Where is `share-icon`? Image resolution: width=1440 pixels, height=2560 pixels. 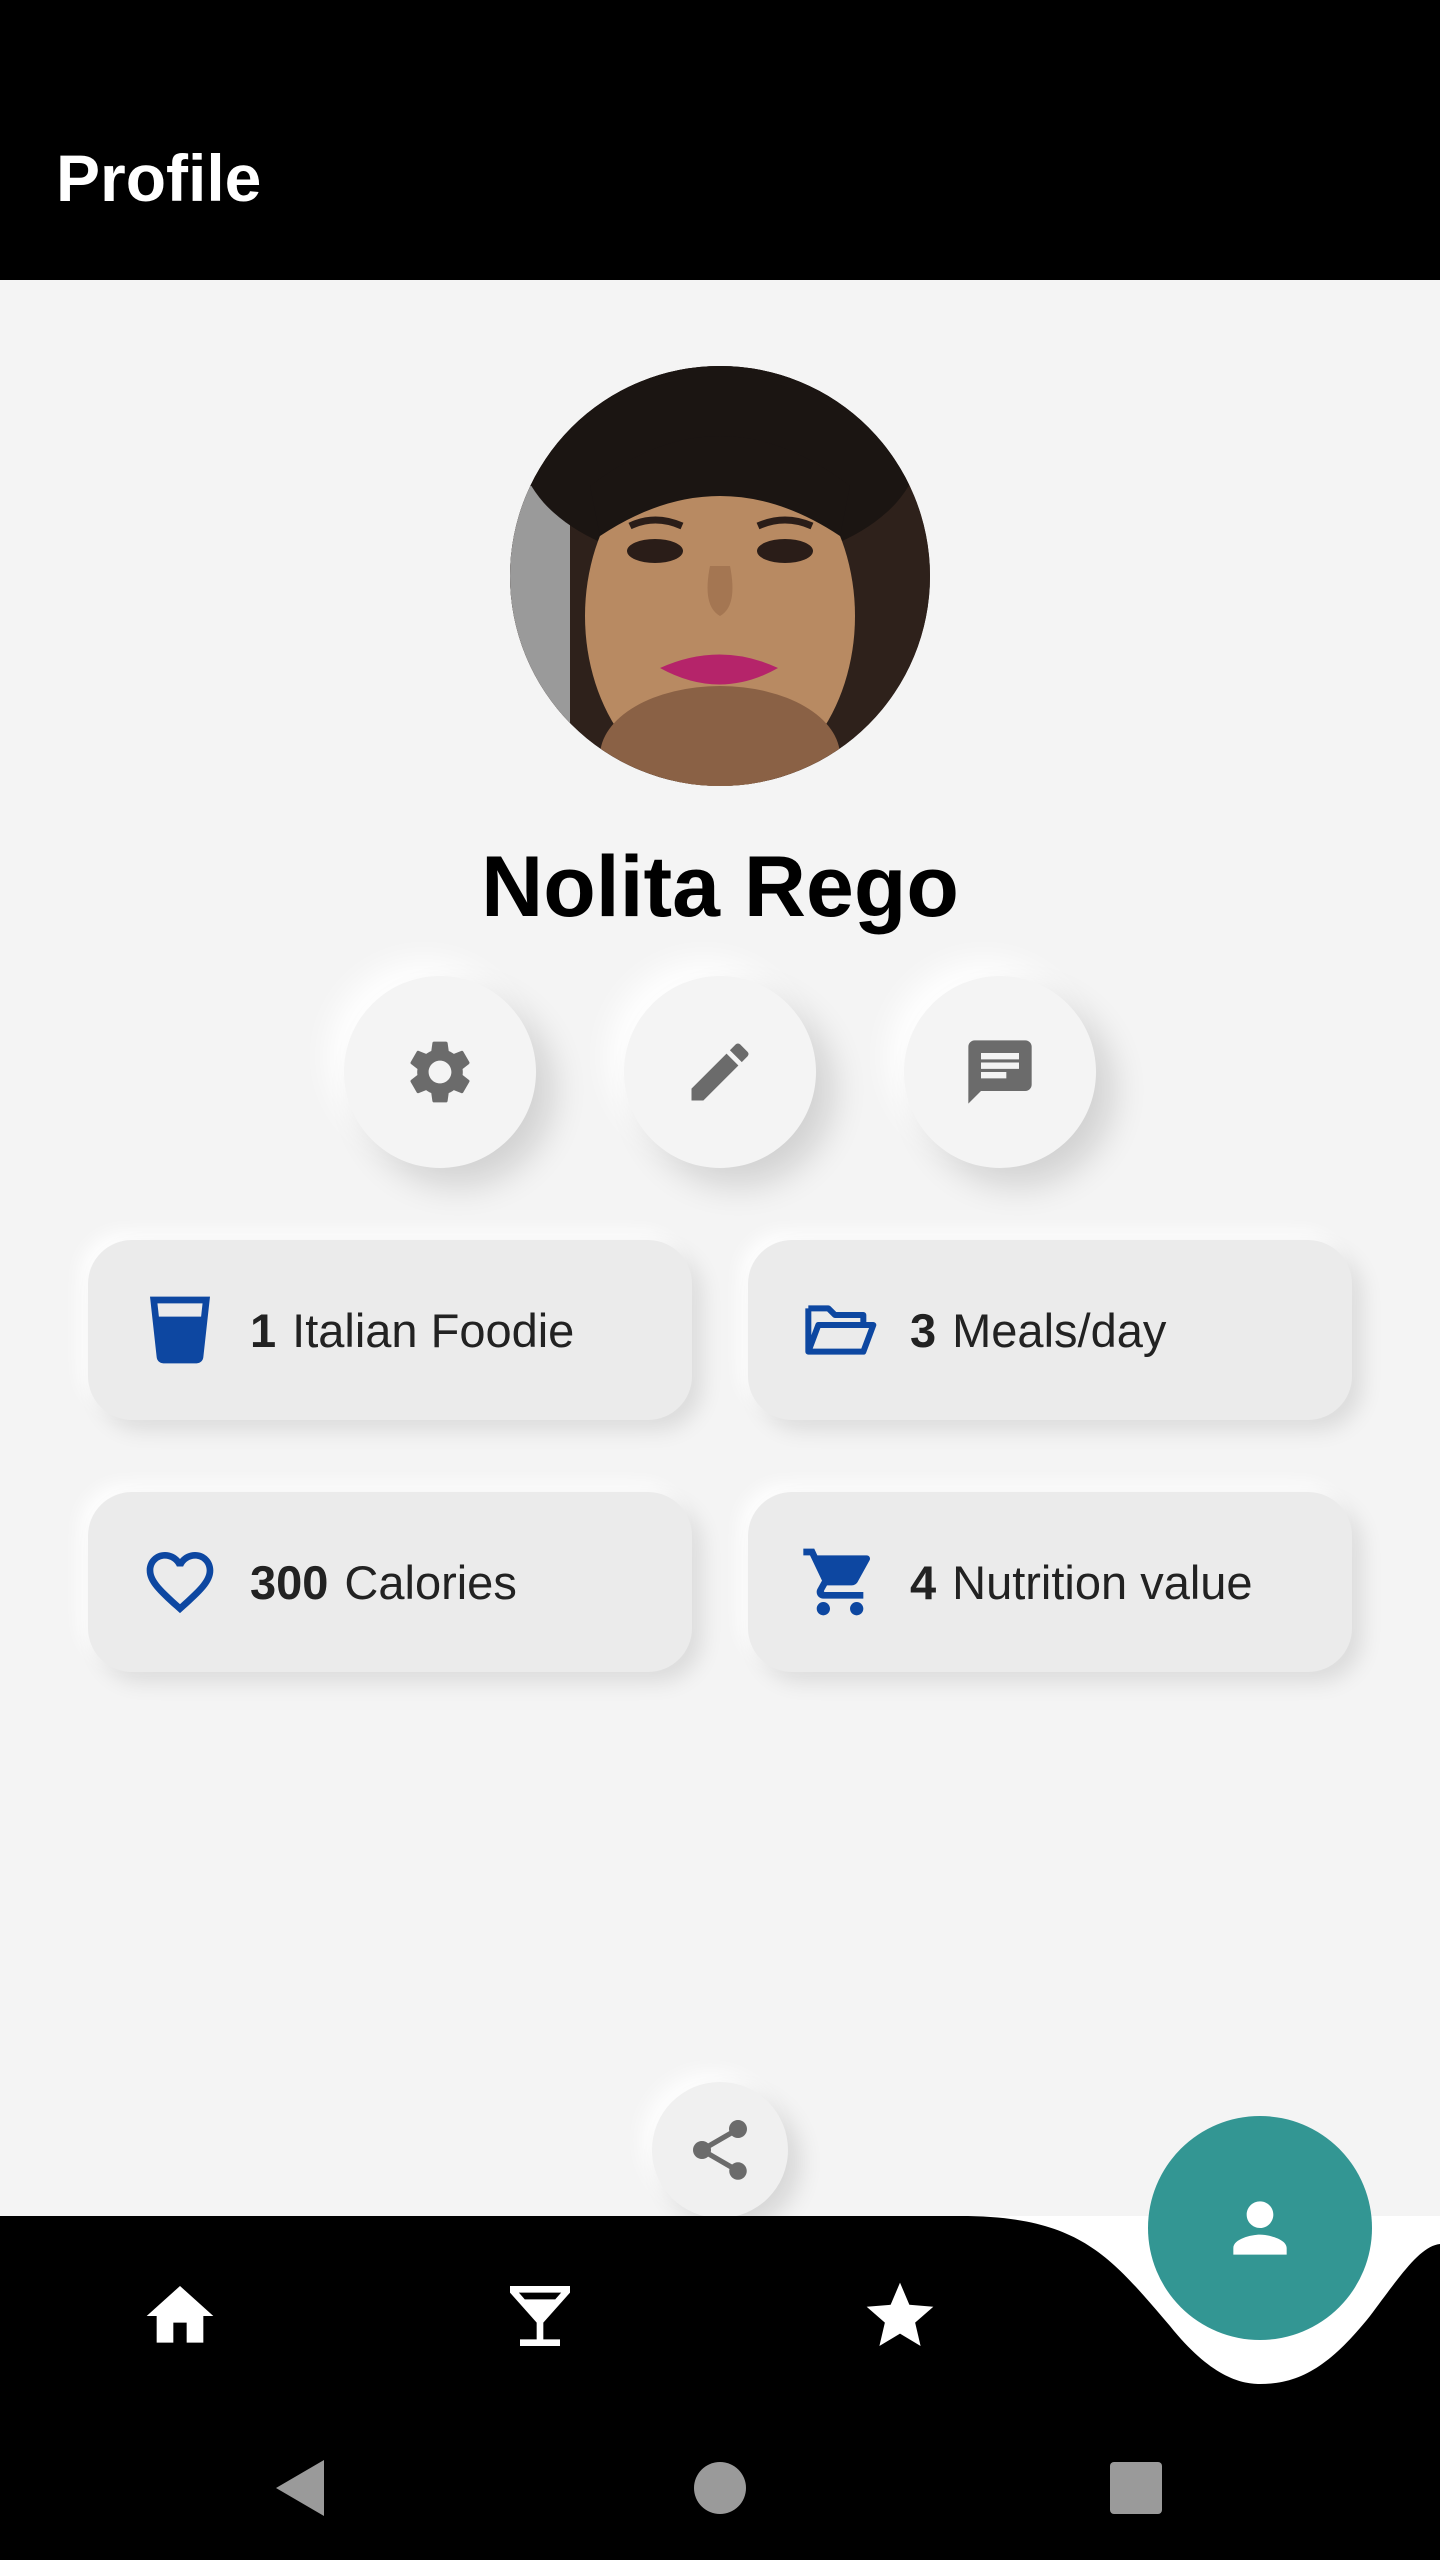 share-icon is located at coordinates (720, 2150).